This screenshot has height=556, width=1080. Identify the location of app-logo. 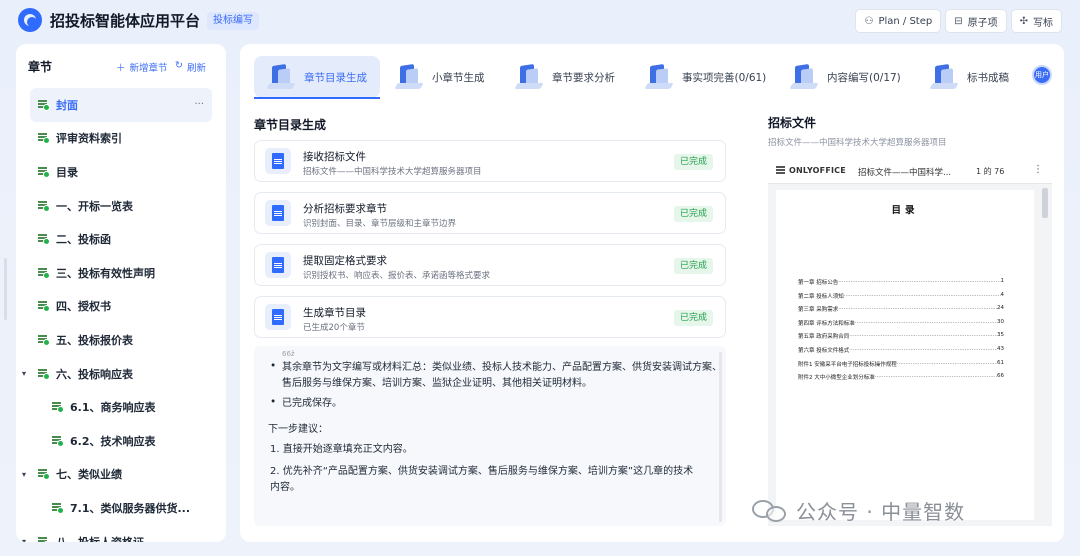
(30, 20).